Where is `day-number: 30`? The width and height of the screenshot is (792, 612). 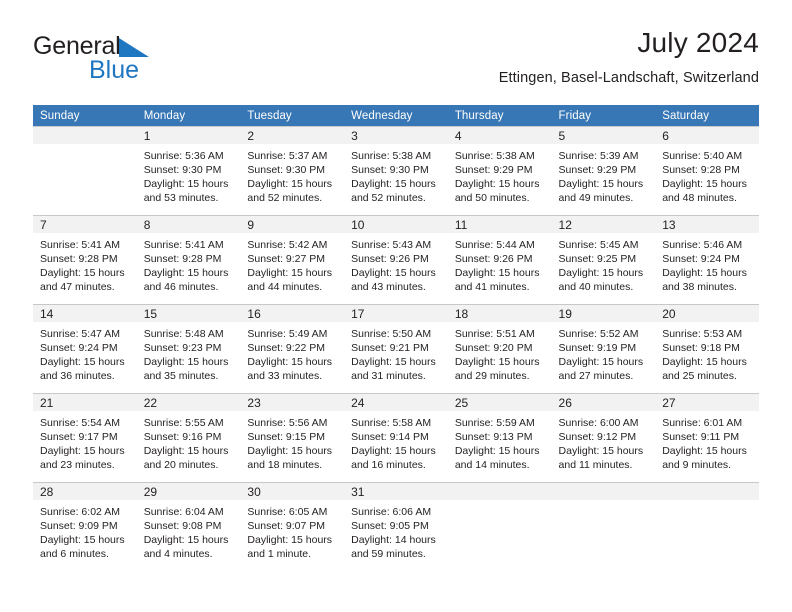
day-number: 30 is located at coordinates (292, 491).